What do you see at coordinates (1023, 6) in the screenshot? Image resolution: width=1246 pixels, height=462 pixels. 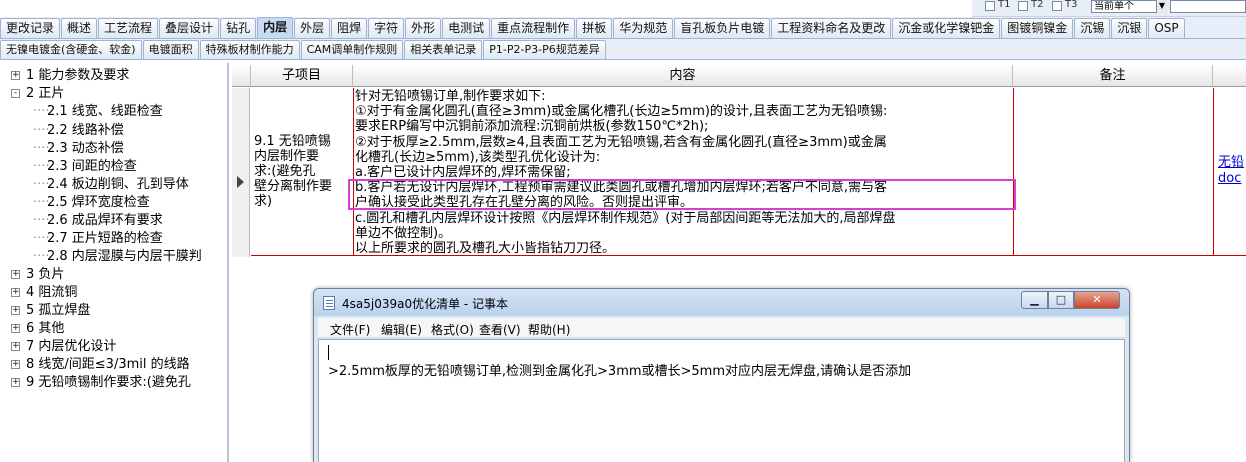 I see `option-checkbox-t2` at bounding box center [1023, 6].